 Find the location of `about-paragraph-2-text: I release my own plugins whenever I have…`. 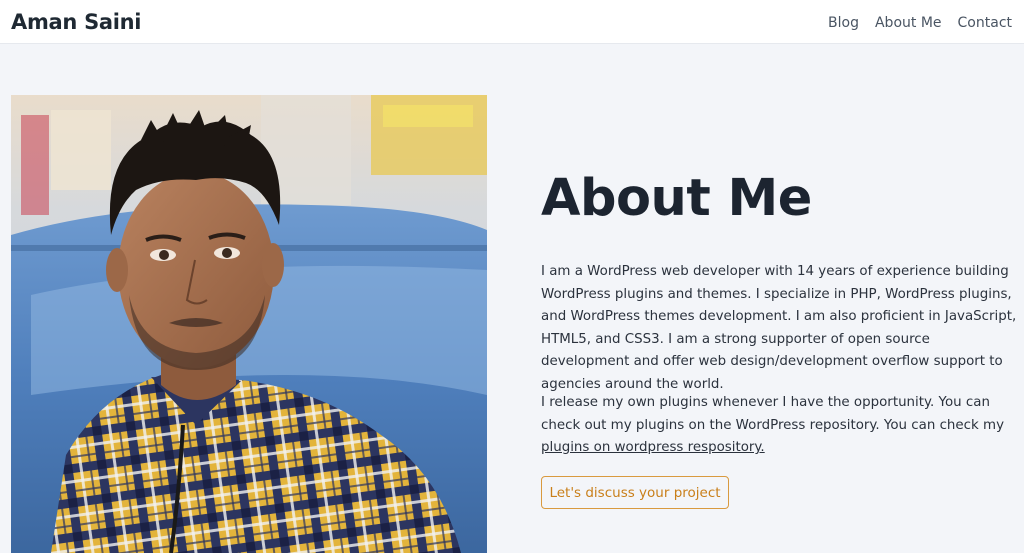

about-paragraph-2-text: I release my own plugins whenever I have… is located at coordinates (772, 414).